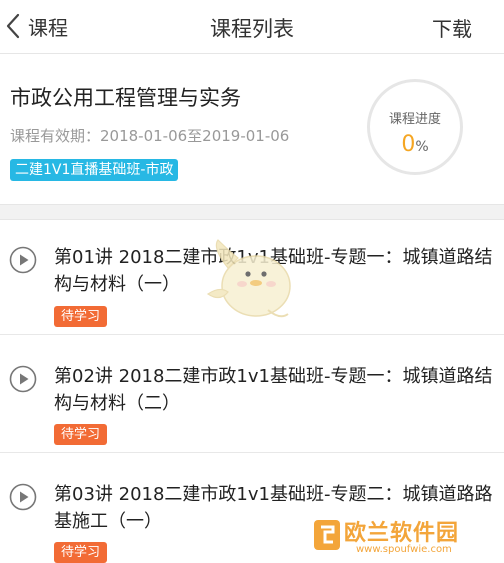 The width and height of the screenshot is (504, 563). What do you see at coordinates (252, 212) in the screenshot?
I see `section-divider` at bounding box center [252, 212].